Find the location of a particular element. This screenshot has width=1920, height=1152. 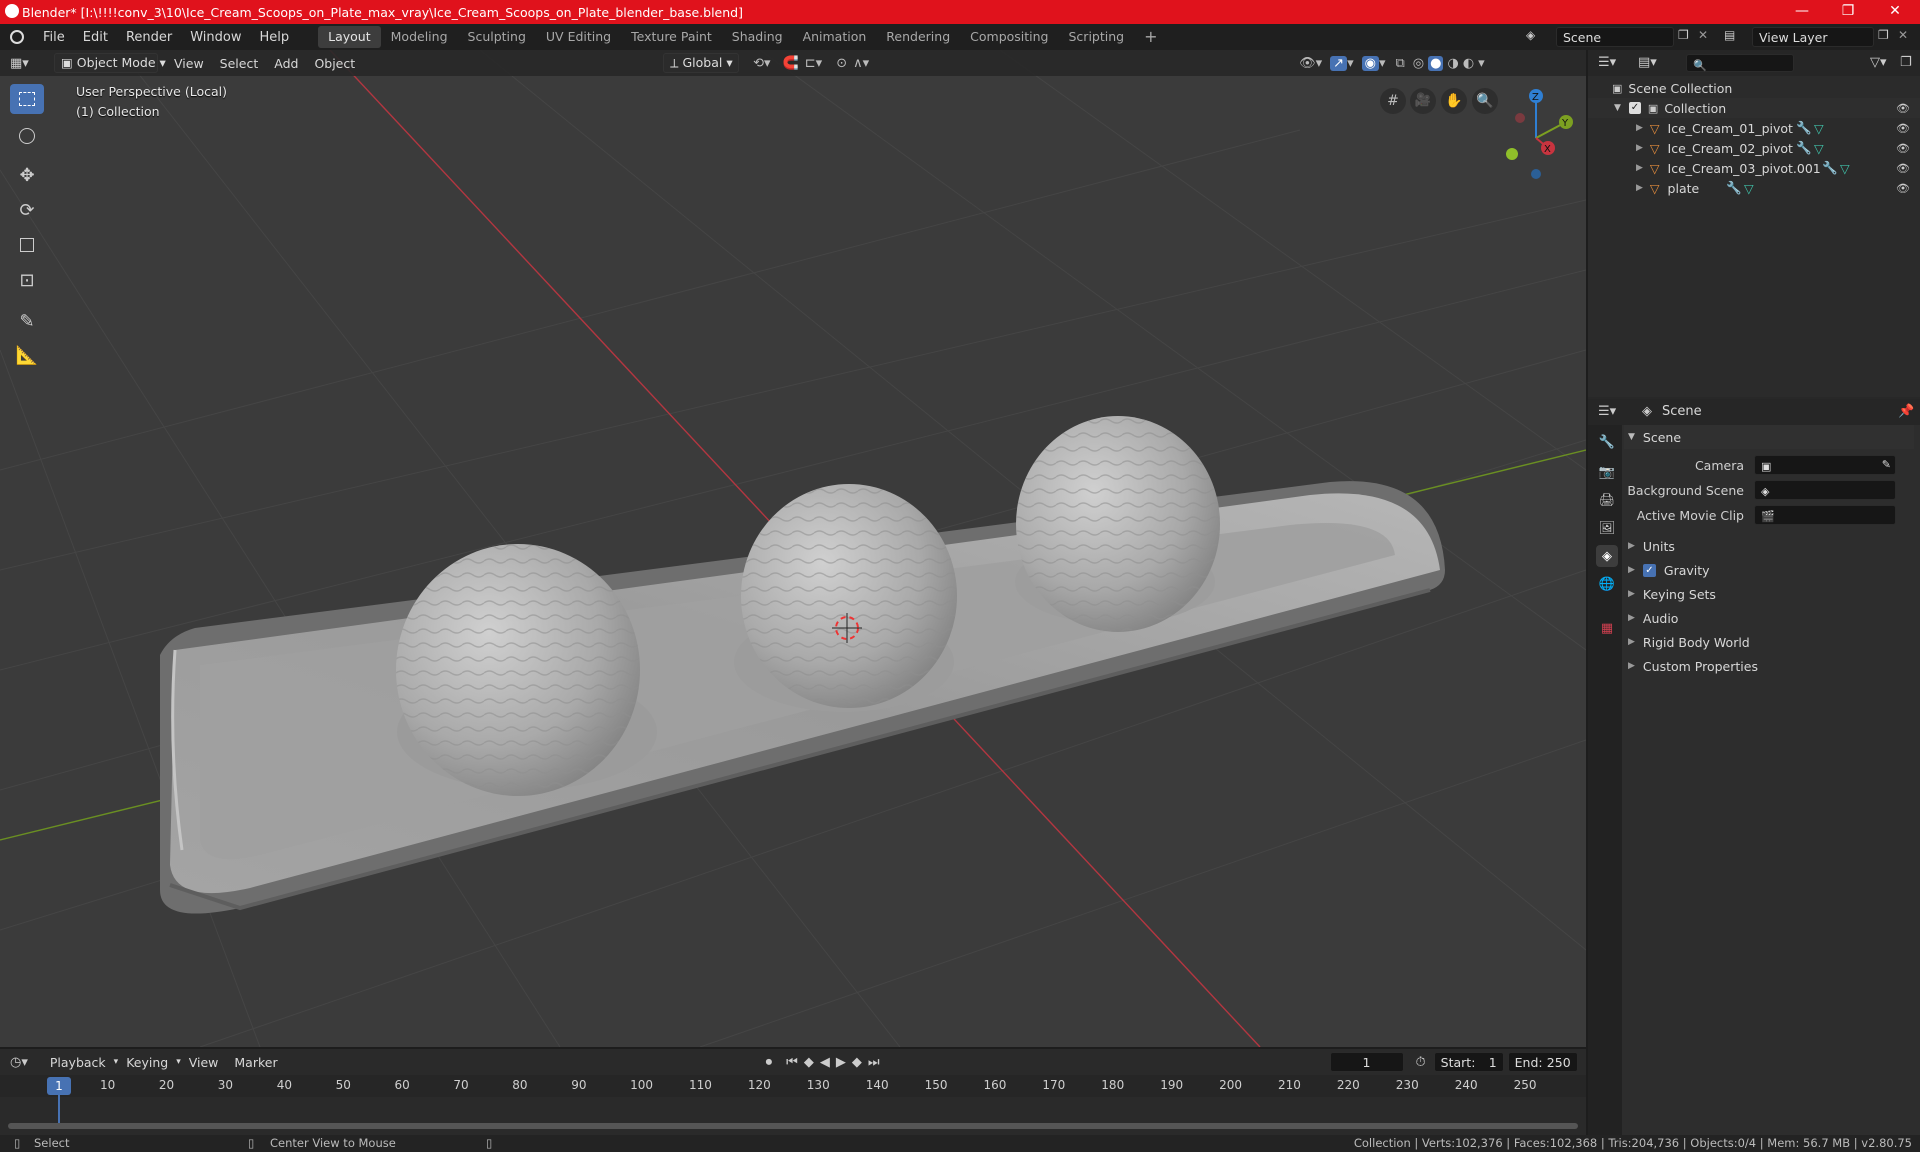

menu-playback: Playback is located at coordinates (78, 1062).